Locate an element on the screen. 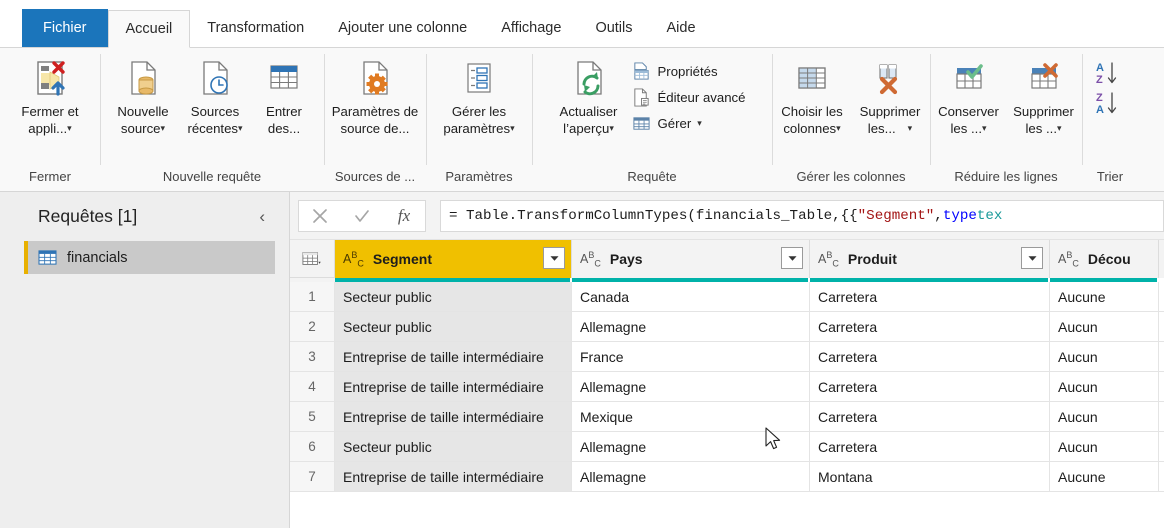 The width and height of the screenshot is (1164, 528). sort-ascending-az-button: A Z is located at coordinates (1110, 75).